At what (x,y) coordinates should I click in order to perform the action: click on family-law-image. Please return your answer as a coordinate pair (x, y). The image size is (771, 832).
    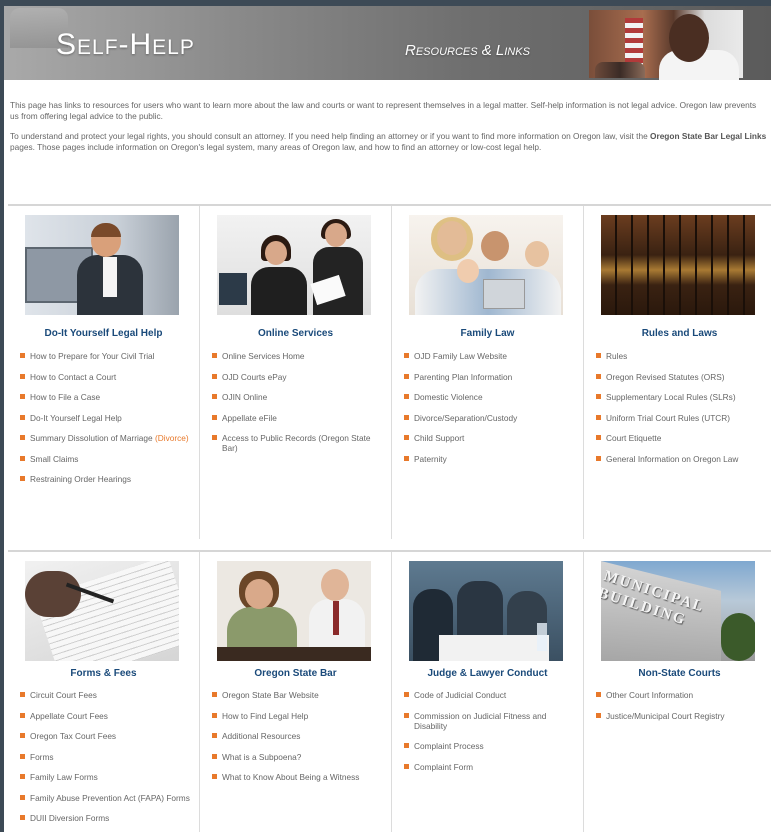
    Looking at the image, I should click on (486, 265).